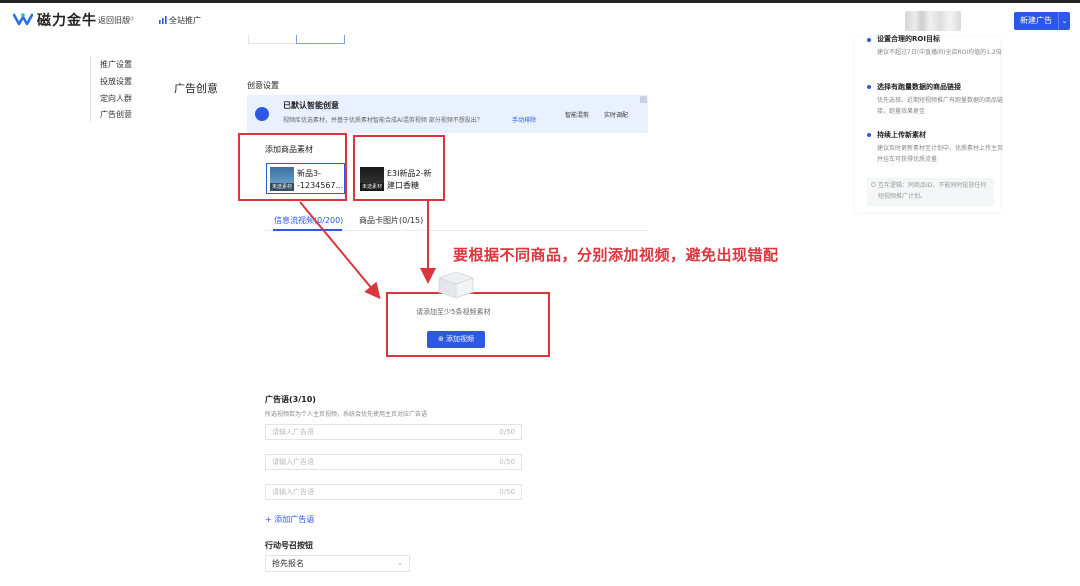 This screenshot has height=586, width=1080. Describe the element at coordinates (940, 106) in the screenshot. I see `tip-desc: 优先选择、近期短视频推广有跑量数据的商品链接，跑量效果更佳` at that location.